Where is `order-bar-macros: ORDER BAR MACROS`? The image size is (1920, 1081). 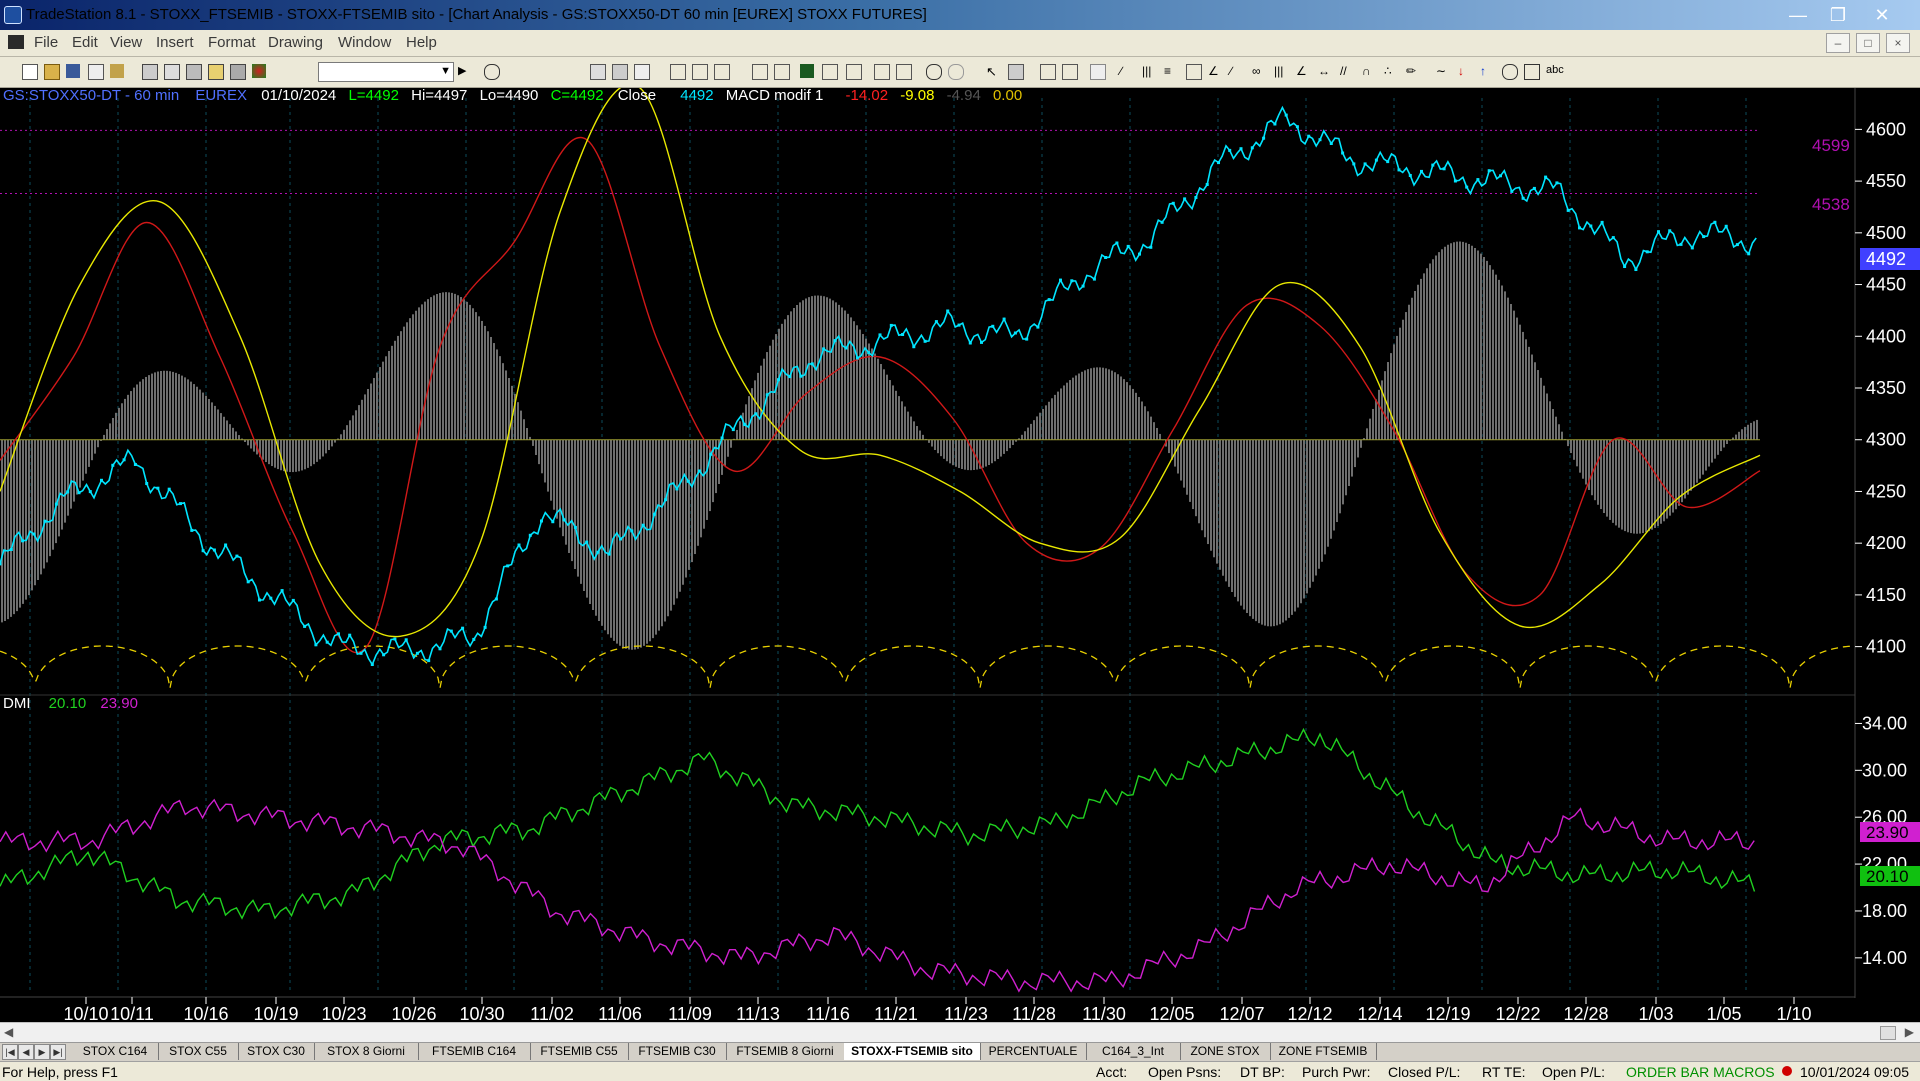
order-bar-macros: ORDER BAR MACROS is located at coordinates (1700, 1072).